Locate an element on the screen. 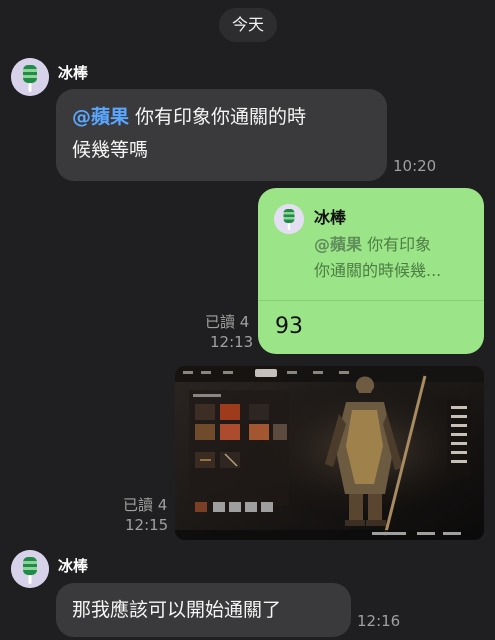  message-text: 那我應該可以開始通關了 is located at coordinates (177, 610).